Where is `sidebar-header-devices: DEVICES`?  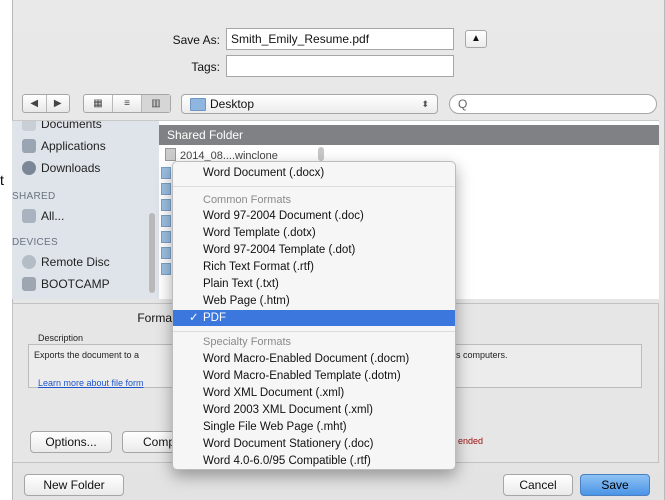 sidebar-header-devices: DEVICES is located at coordinates (35, 242).